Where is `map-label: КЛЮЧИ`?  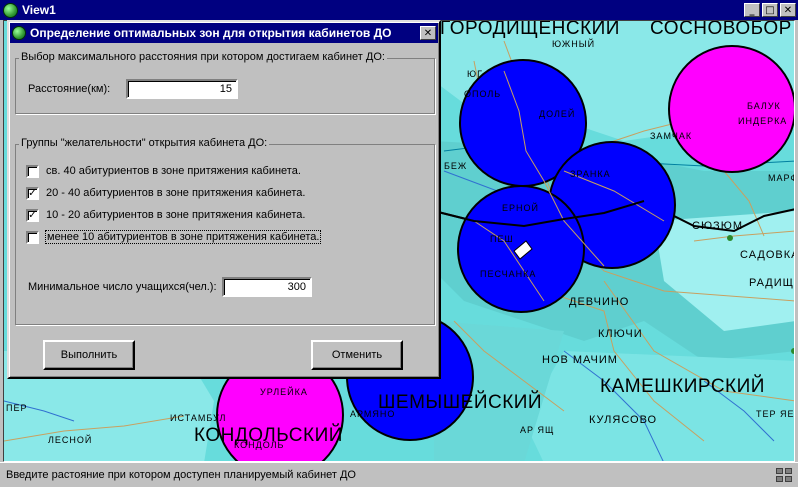
map-label: КЛЮЧИ is located at coordinates (620, 334).